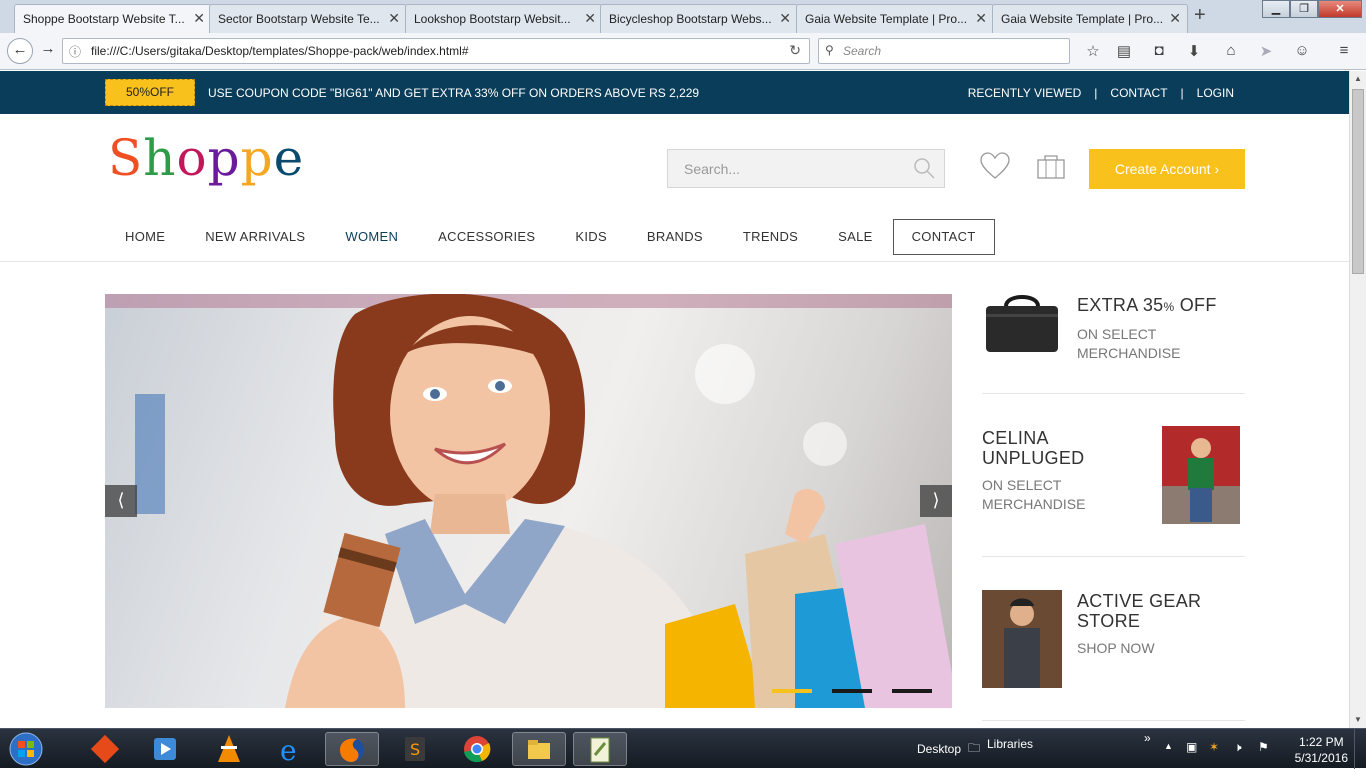 This screenshot has height=772, width=1366. I want to click on promo-divider, so click(1113, 393).